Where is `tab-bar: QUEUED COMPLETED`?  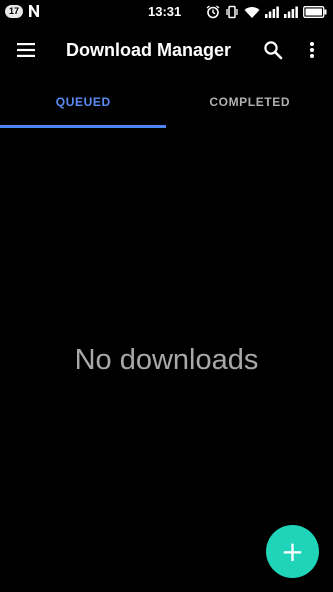 tab-bar: QUEUED COMPLETED is located at coordinates (166, 102).